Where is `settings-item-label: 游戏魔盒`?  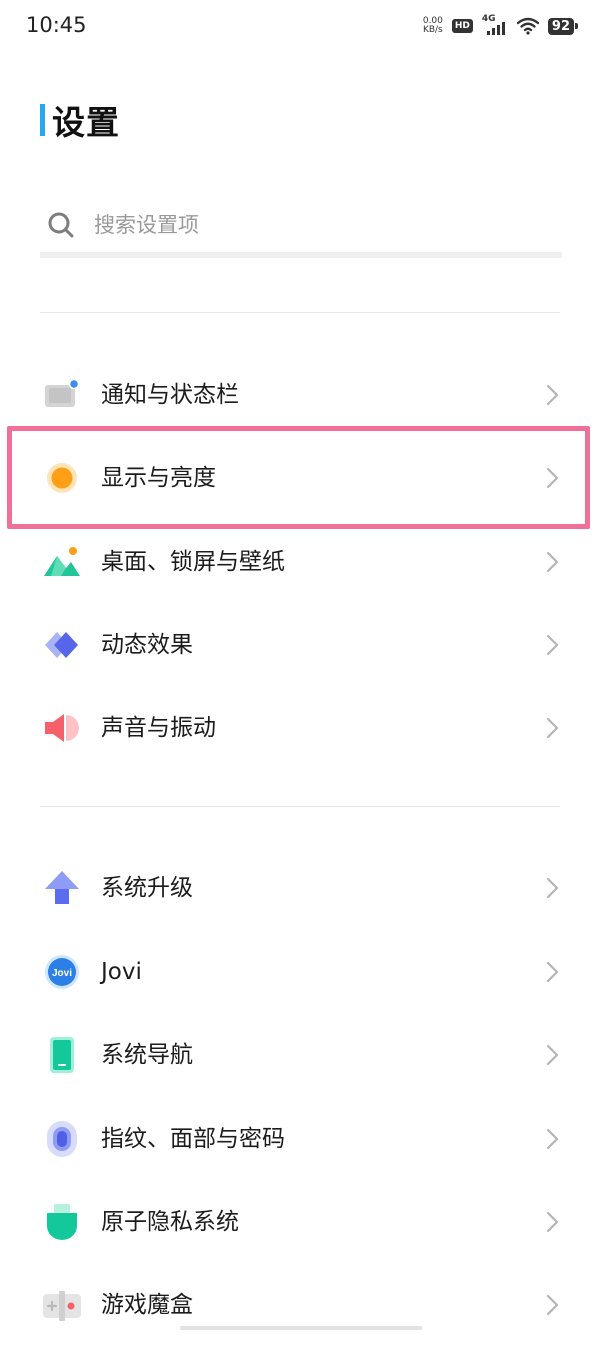
settings-item-label: 游戏魔盒 is located at coordinates (147, 1305).